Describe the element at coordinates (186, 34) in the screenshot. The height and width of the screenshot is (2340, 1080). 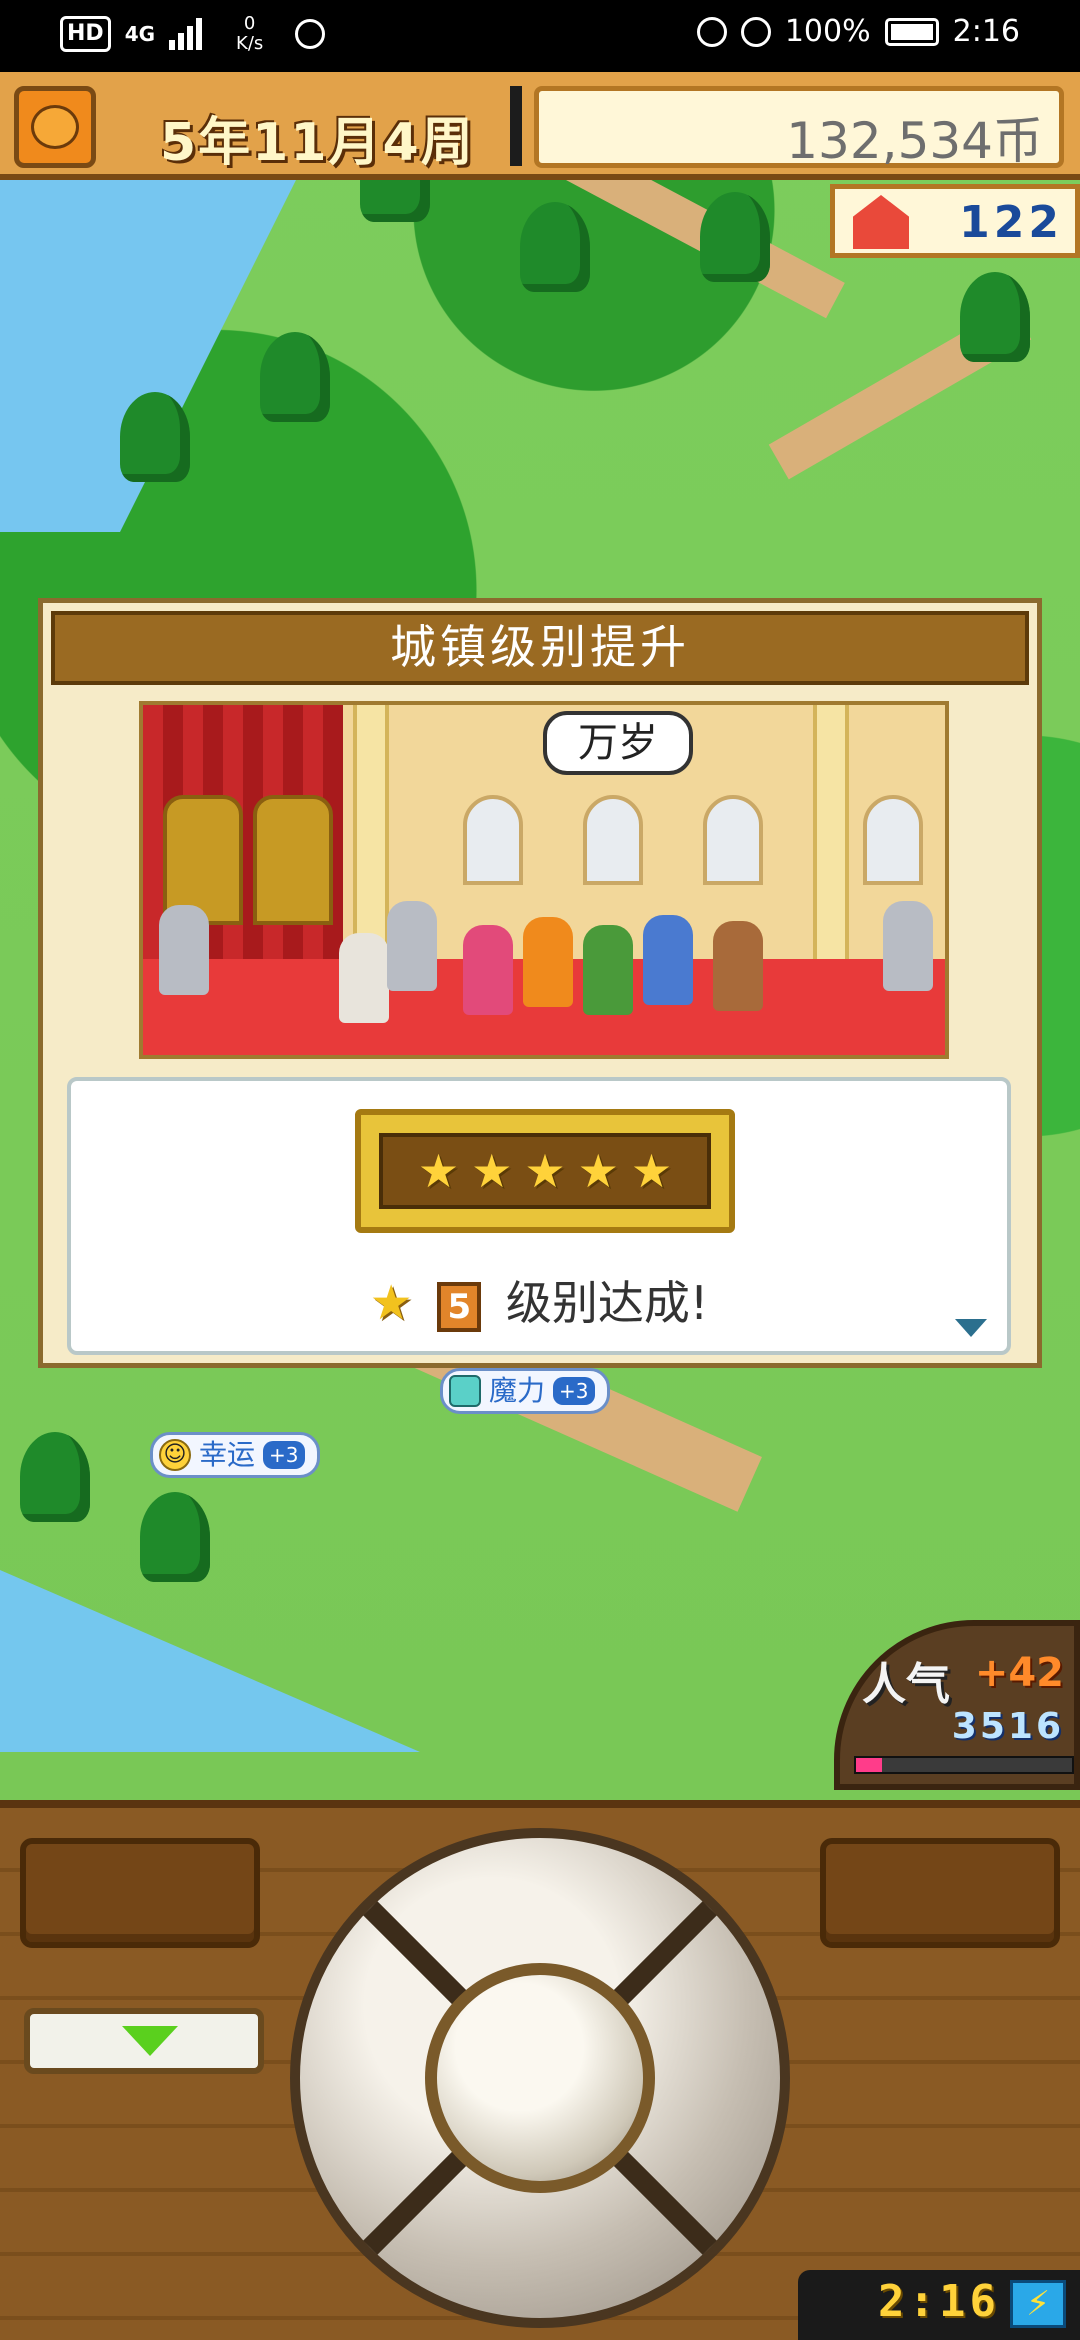
I see `signal-icon` at that location.